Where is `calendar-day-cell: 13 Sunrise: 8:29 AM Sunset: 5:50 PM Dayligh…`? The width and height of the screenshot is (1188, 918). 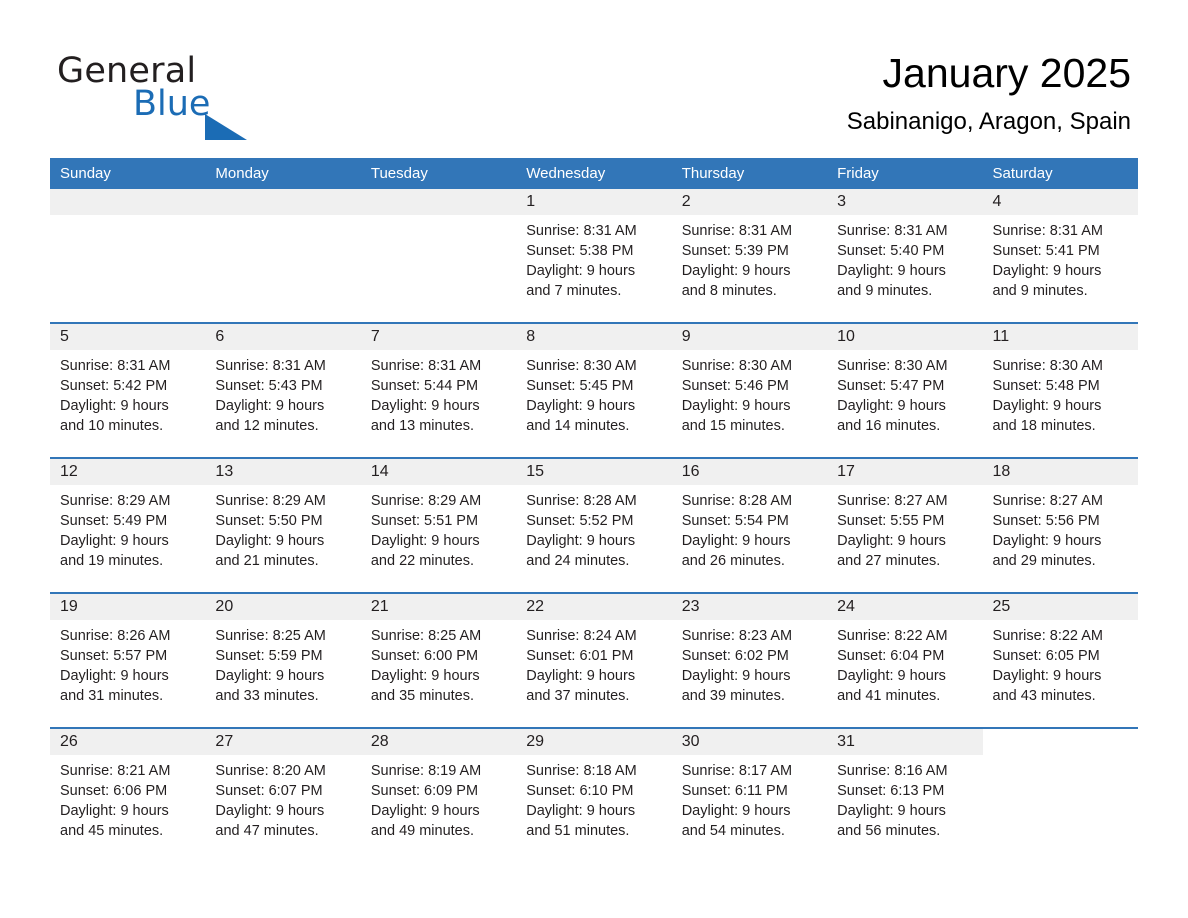 calendar-day-cell: 13 Sunrise: 8:29 AM Sunset: 5:50 PM Dayligh… is located at coordinates (283, 525).